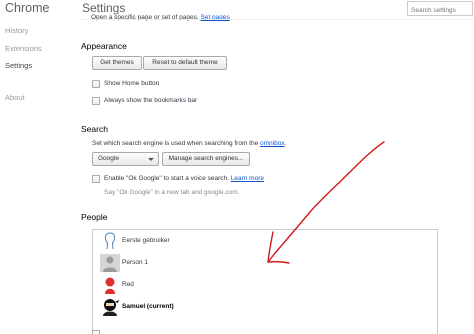 Image resolution: width=474 pixels, height=334 pixels. What do you see at coordinates (265, 263) in the screenshot?
I see `profile-list-item: Person 1` at bounding box center [265, 263].